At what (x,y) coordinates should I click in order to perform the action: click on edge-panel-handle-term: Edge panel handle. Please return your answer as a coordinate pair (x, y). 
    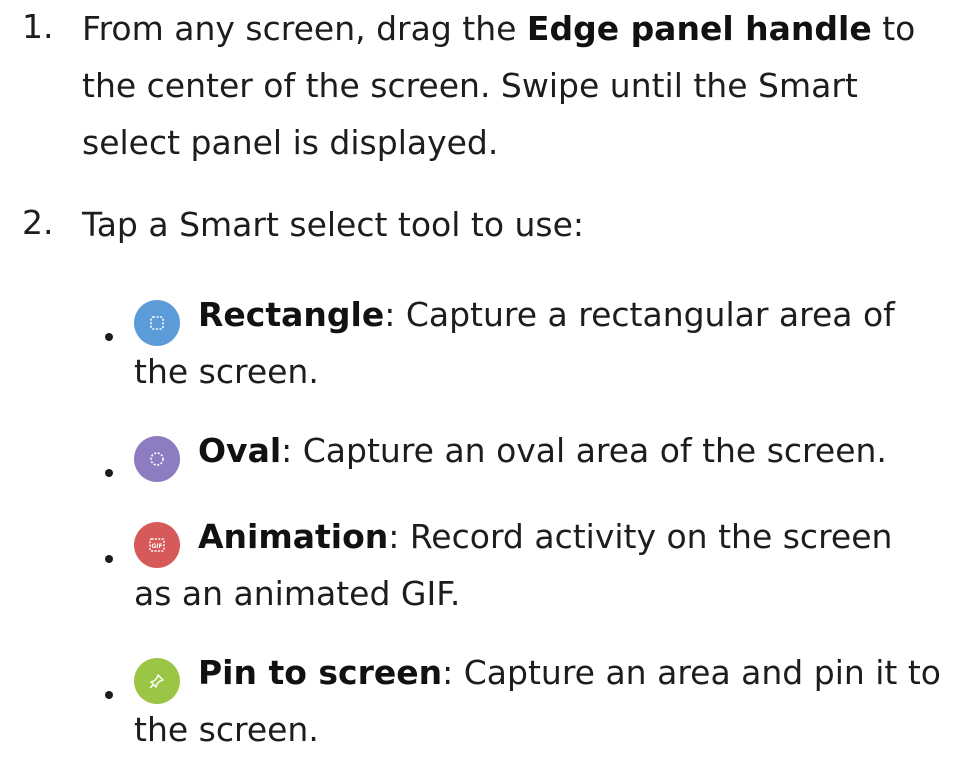
    Looking at the image, I should click on (699, 28).